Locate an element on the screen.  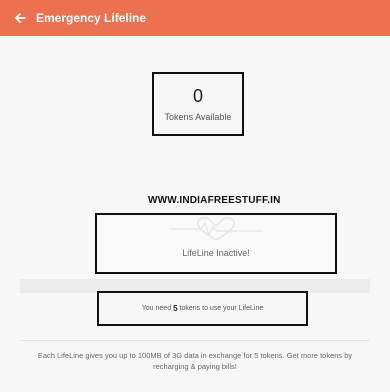
arrow-left-icon is located at coordinates (20, 18).